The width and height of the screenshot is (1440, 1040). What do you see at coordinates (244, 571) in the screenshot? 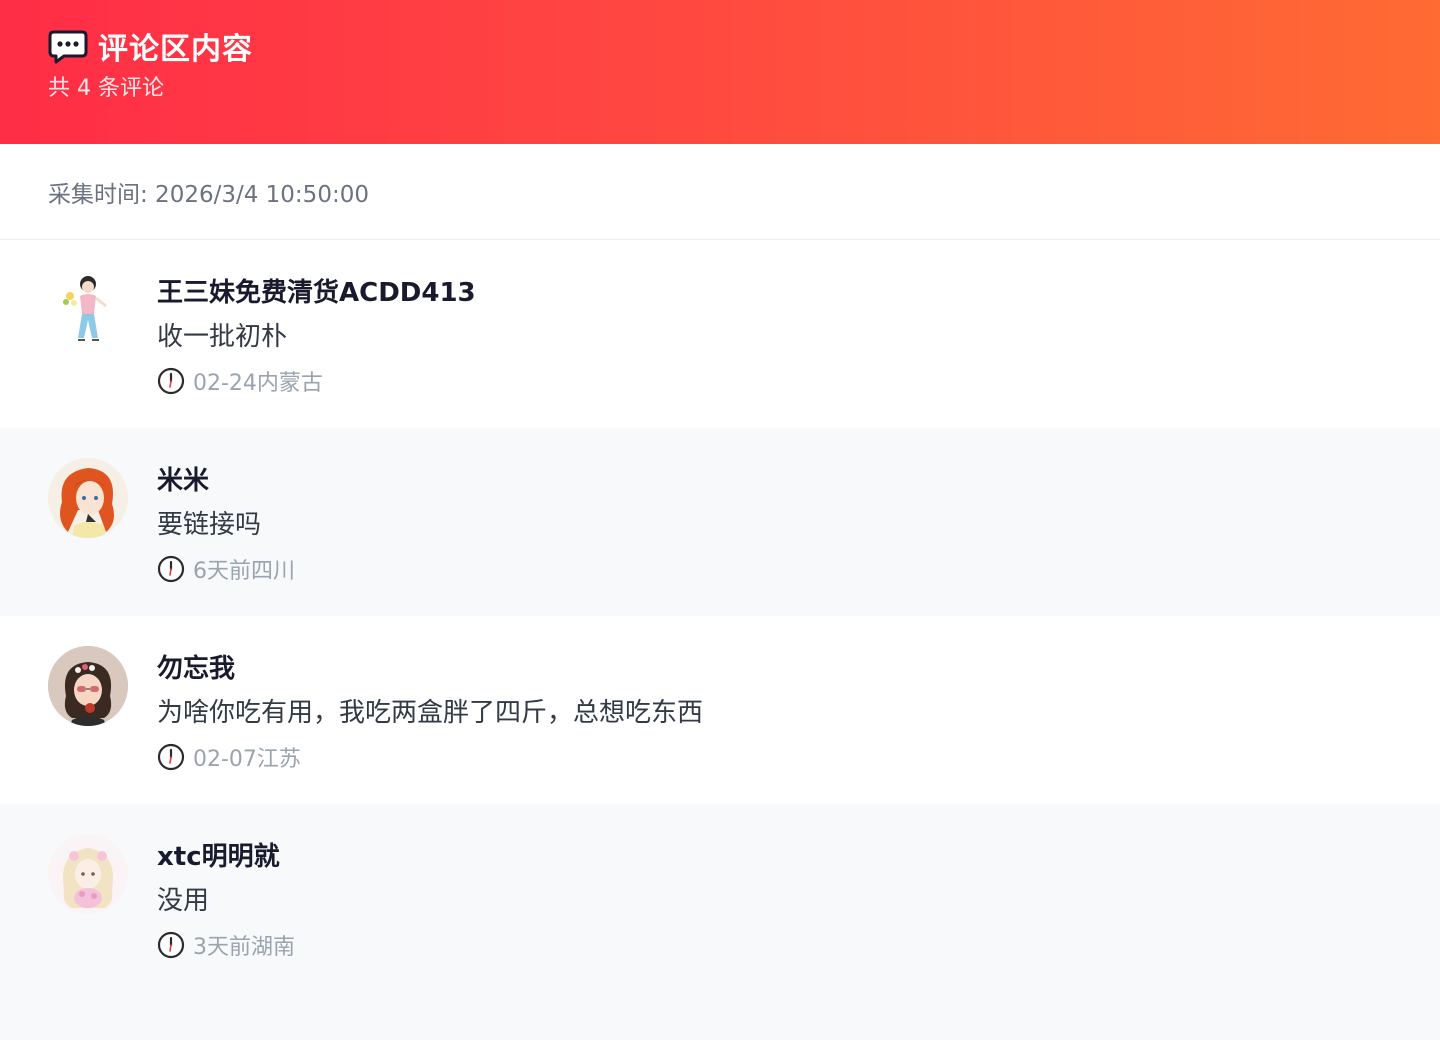
I see `comment-time-location: 6天前四川` at bounding box center [244, 571].